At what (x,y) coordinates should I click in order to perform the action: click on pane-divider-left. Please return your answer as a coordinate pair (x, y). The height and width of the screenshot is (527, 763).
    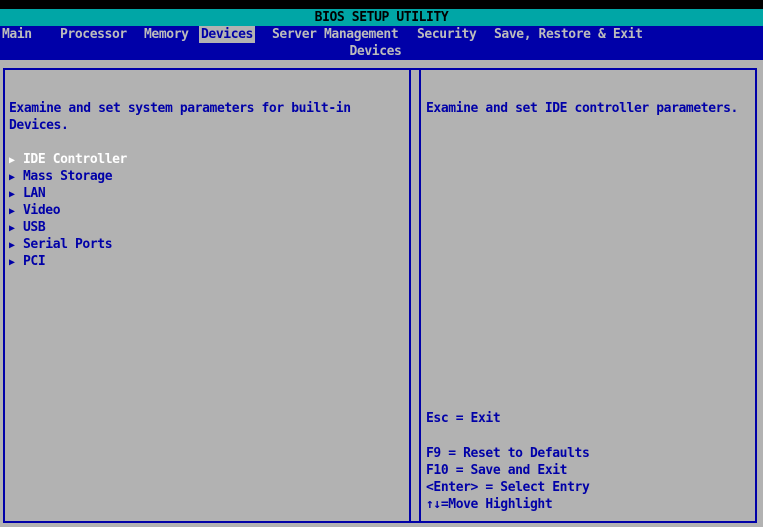
    Looking at the image, I should click on (410, 295).